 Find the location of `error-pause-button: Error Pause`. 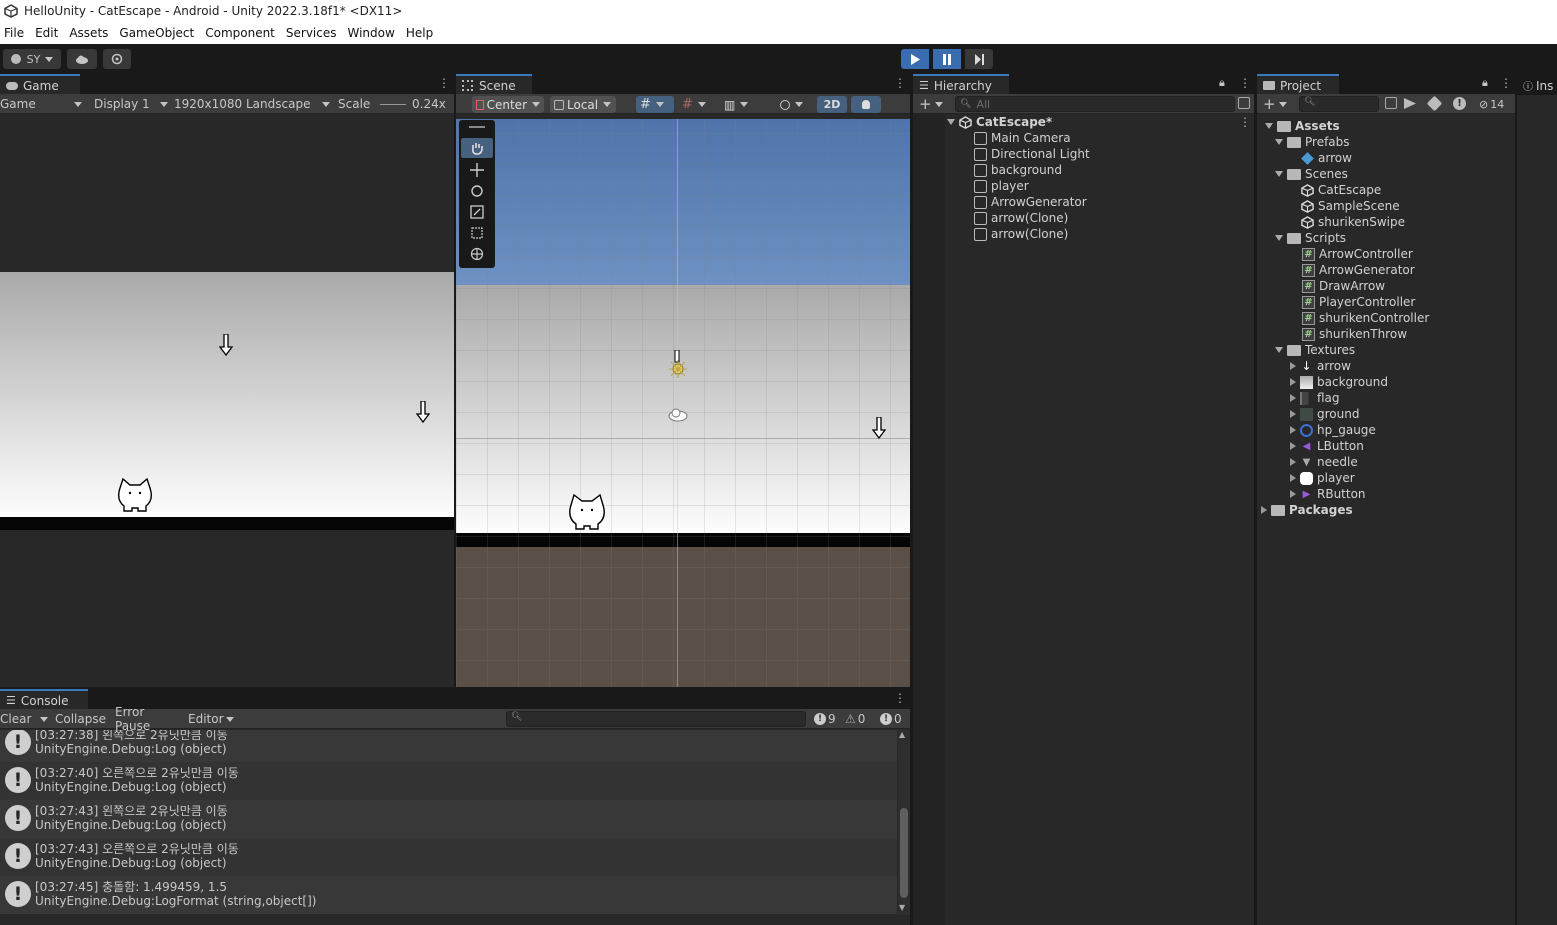

error-pause-button: Error Pause is located at coordinates (148, 719).